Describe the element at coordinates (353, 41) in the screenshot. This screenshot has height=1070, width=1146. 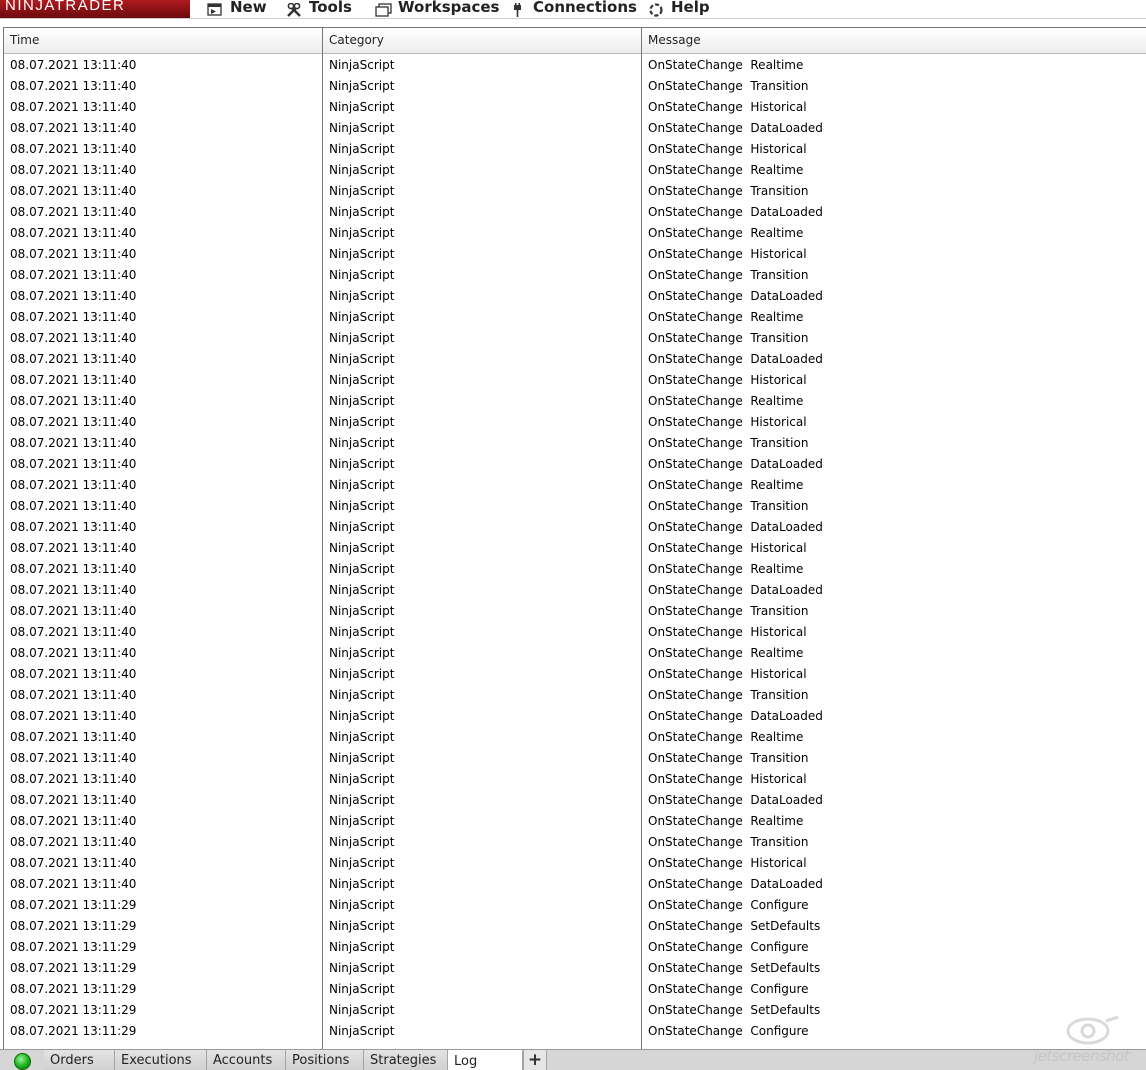
I see `column-header-category: Category` at that location.